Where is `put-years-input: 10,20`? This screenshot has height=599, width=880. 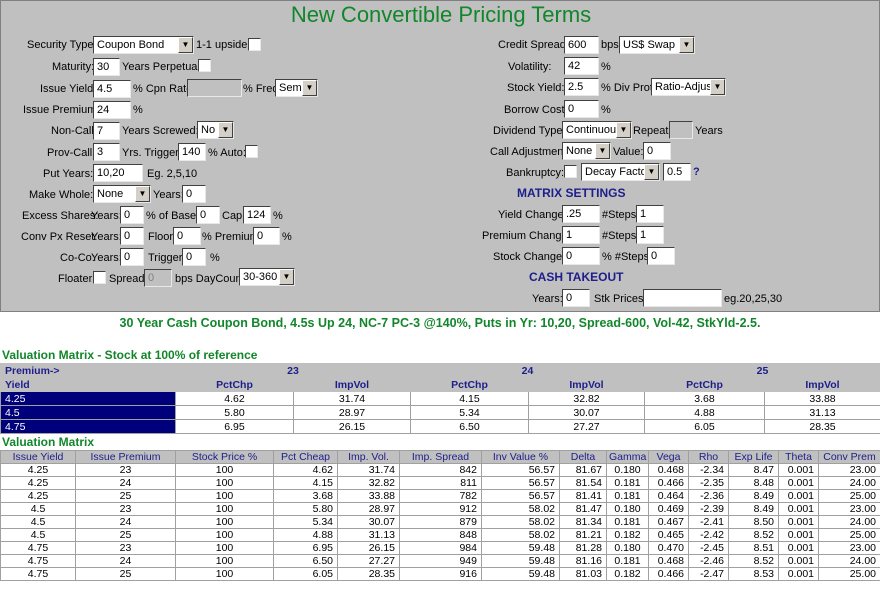
put-years-input: 10,20 is located at coordinates (118, 173).